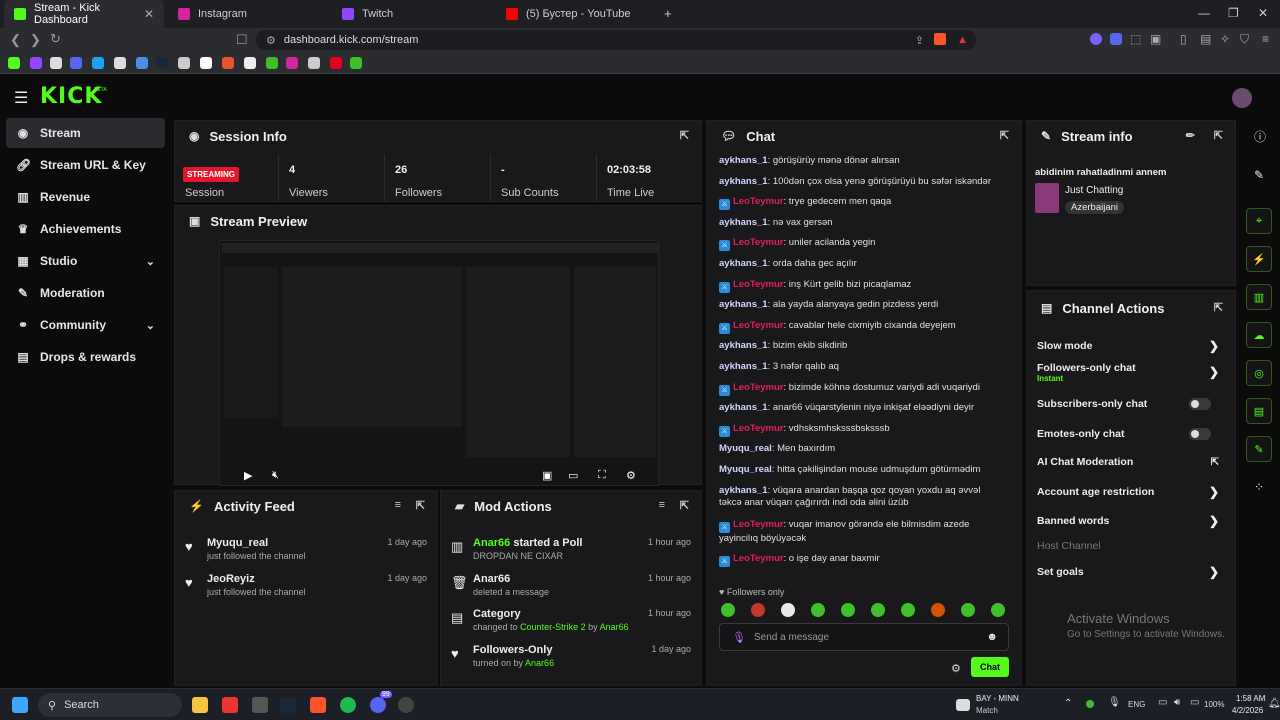  Describe the element at coordinates (1155, 39) in the screenshot. I see `wallet-icon: ▣` at that location.